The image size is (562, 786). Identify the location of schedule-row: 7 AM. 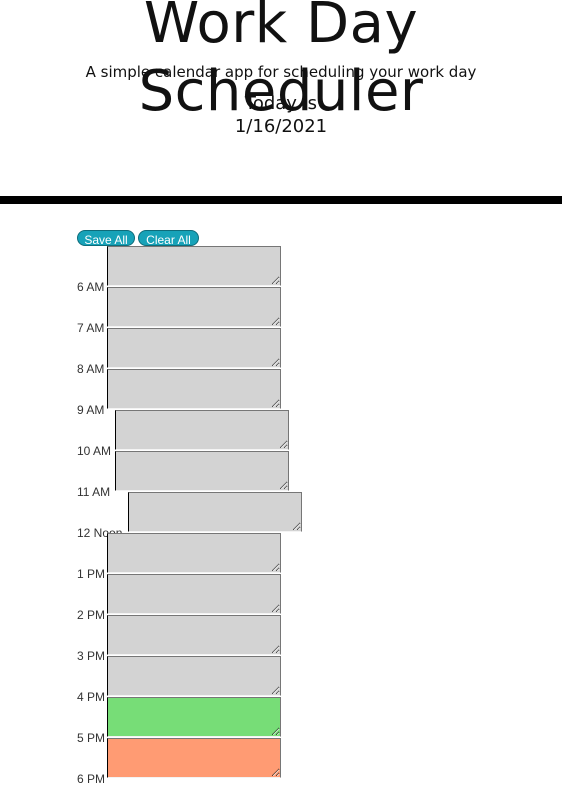
(281, 310).